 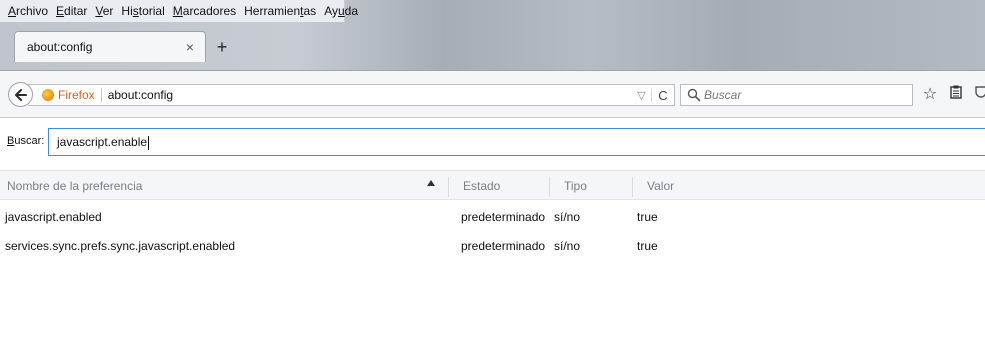 I want to click on back-button, so click(x=20, y=94).